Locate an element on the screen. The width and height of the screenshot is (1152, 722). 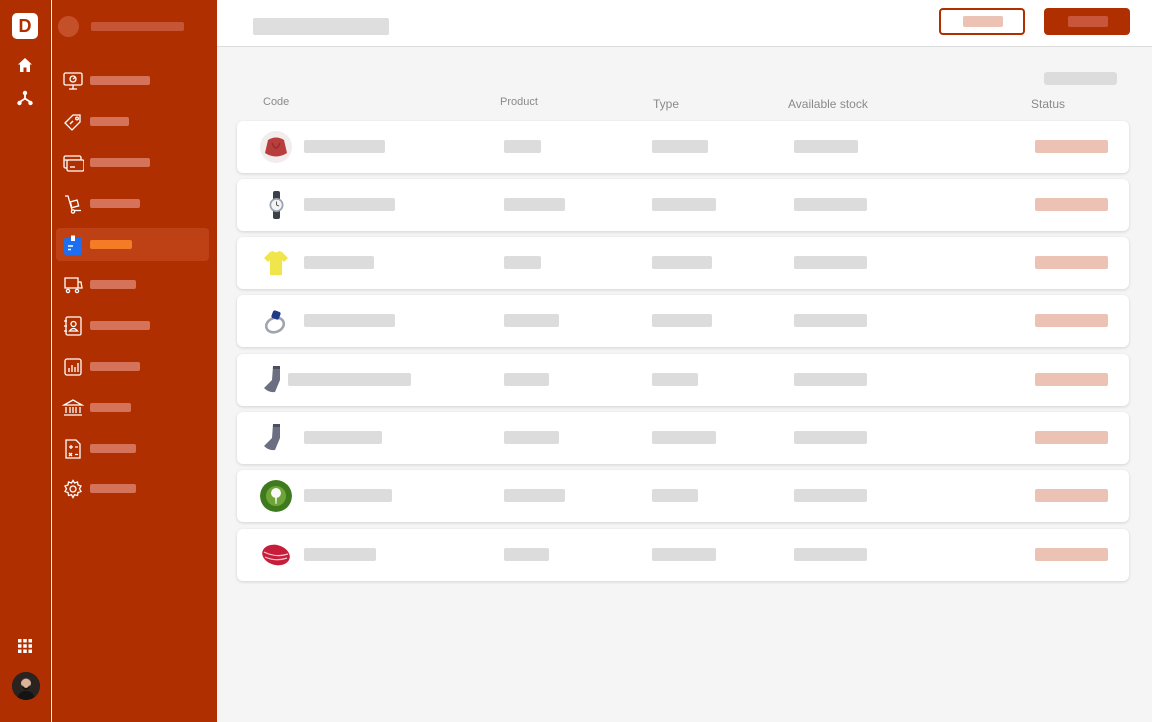
home-icon is located at coordinates (25, 65).